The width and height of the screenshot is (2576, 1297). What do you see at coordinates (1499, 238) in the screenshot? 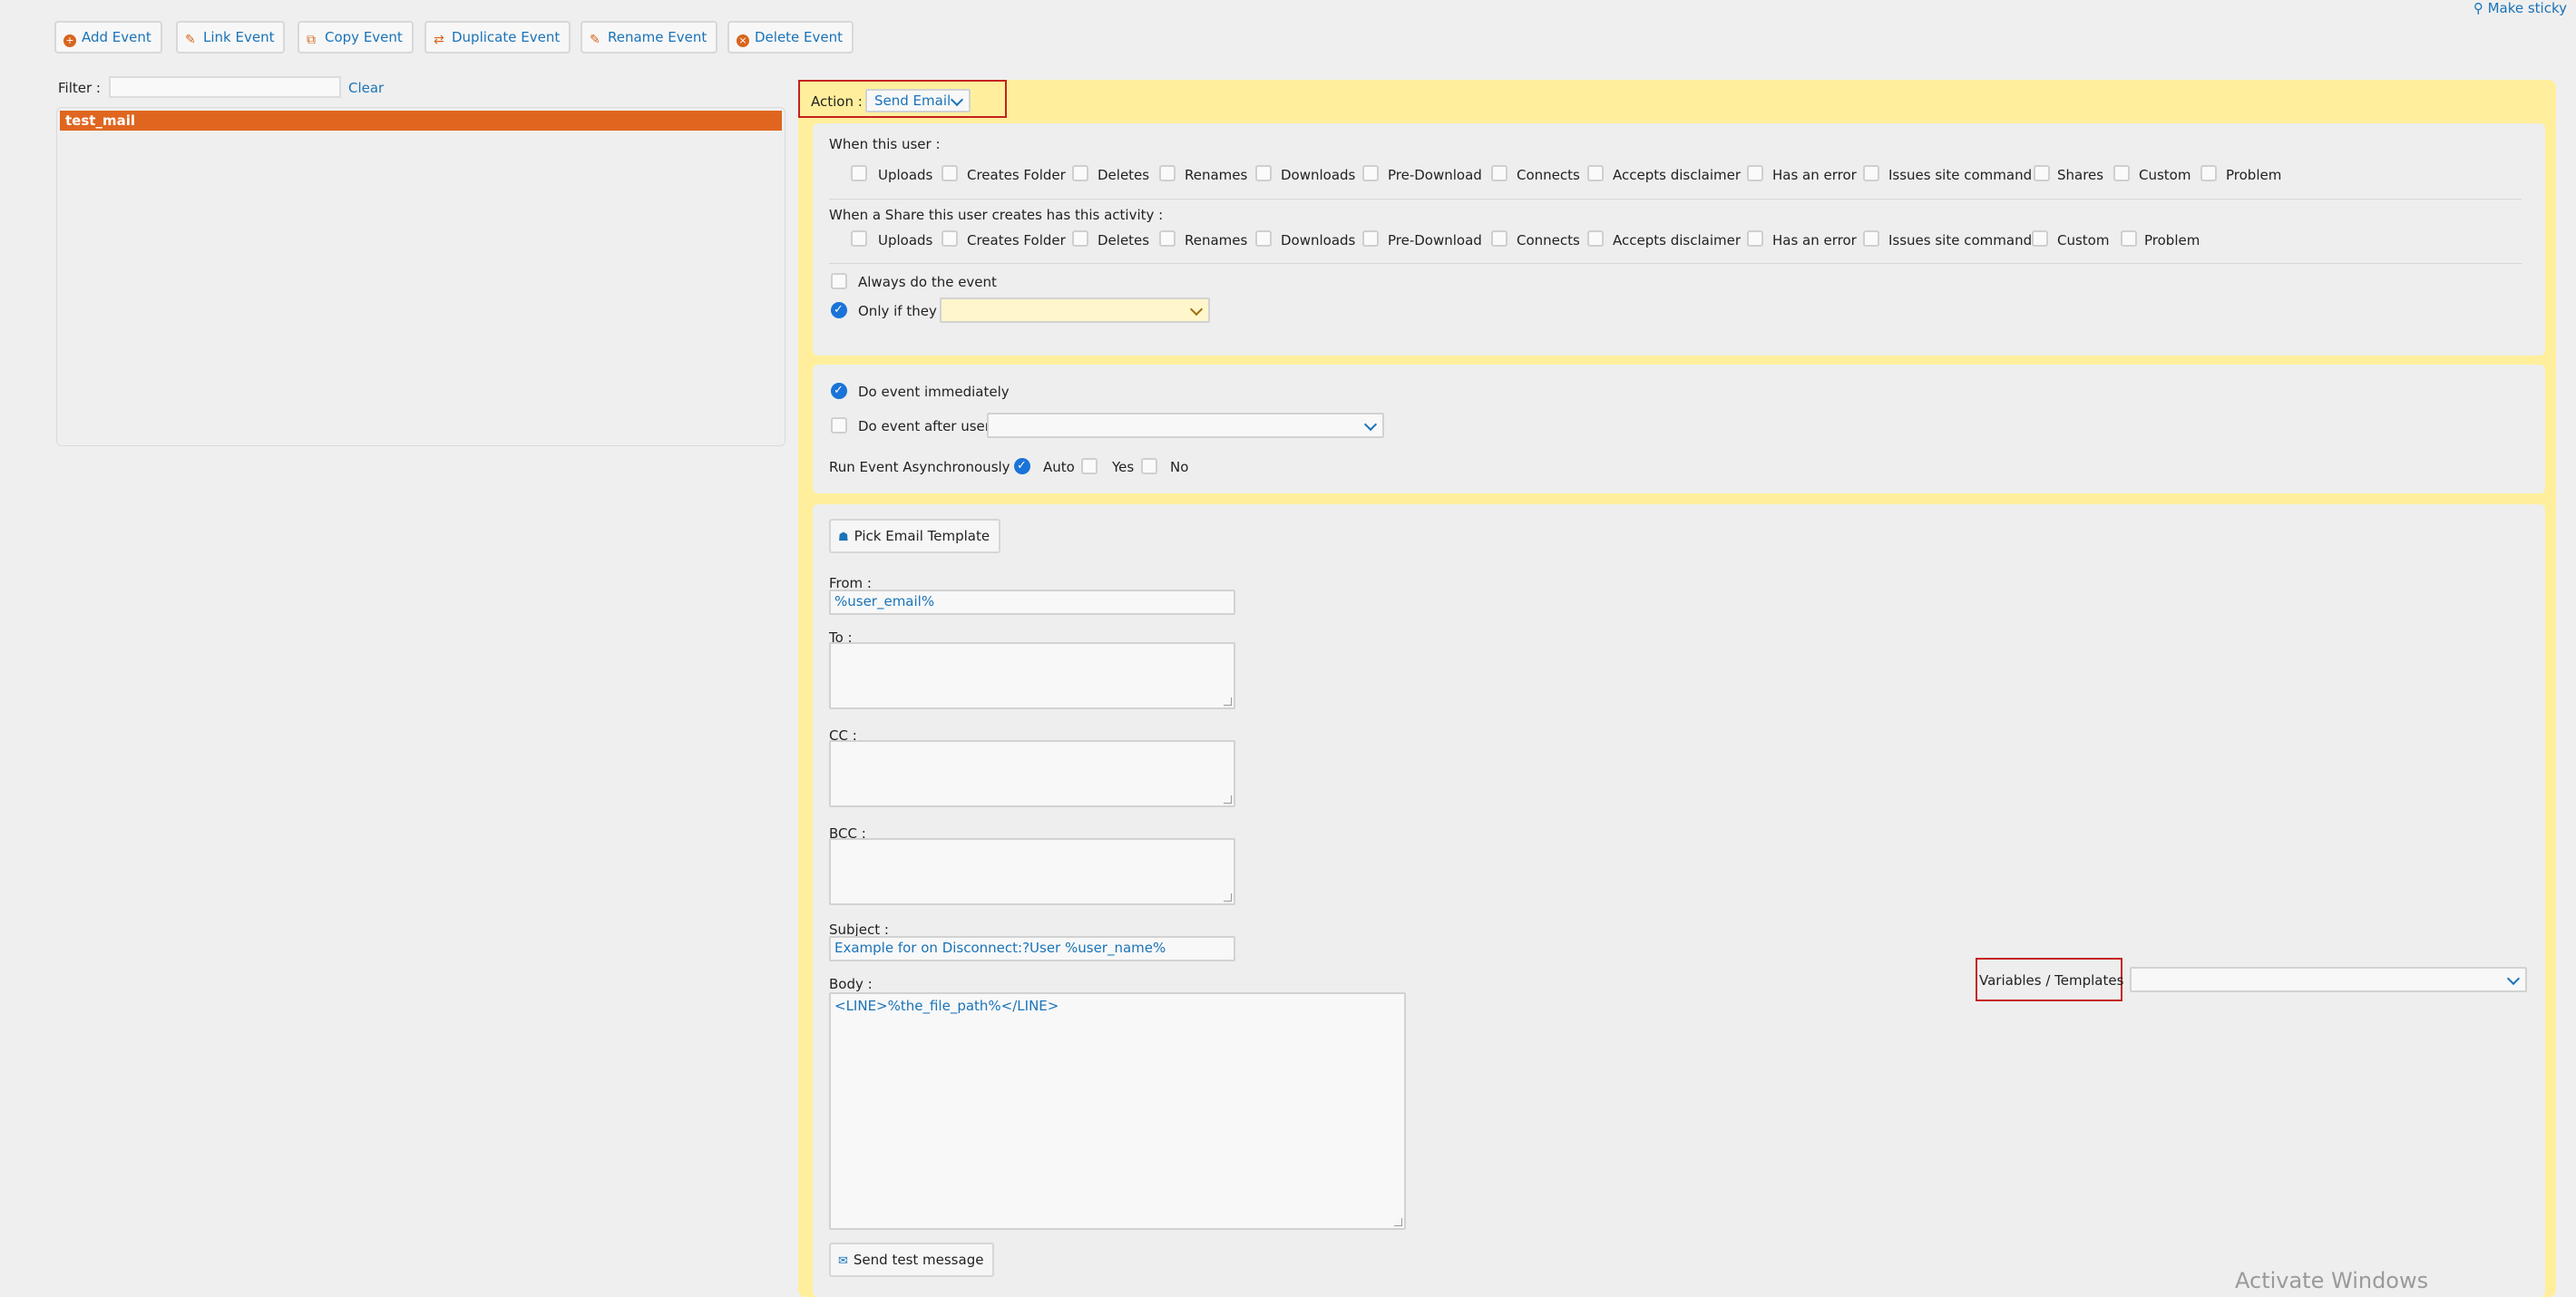
I see `share-connects-checkbox` at bounding box center [1499, 238].